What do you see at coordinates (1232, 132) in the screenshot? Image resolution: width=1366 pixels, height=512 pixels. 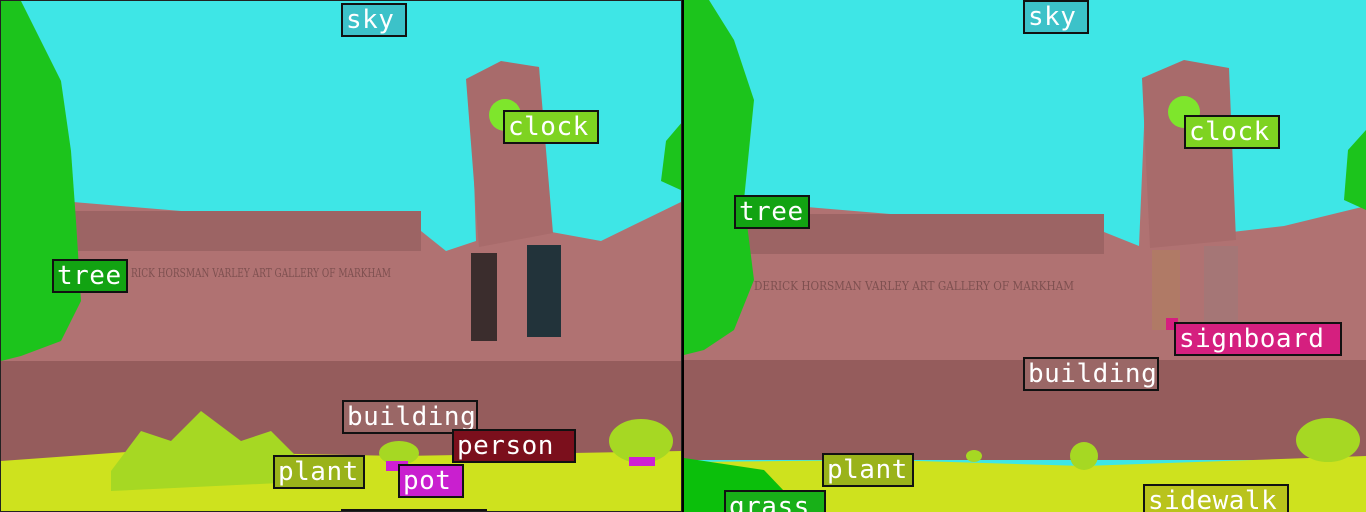 I see `right-label-clock: clock` at bounding box center [1232, 132].